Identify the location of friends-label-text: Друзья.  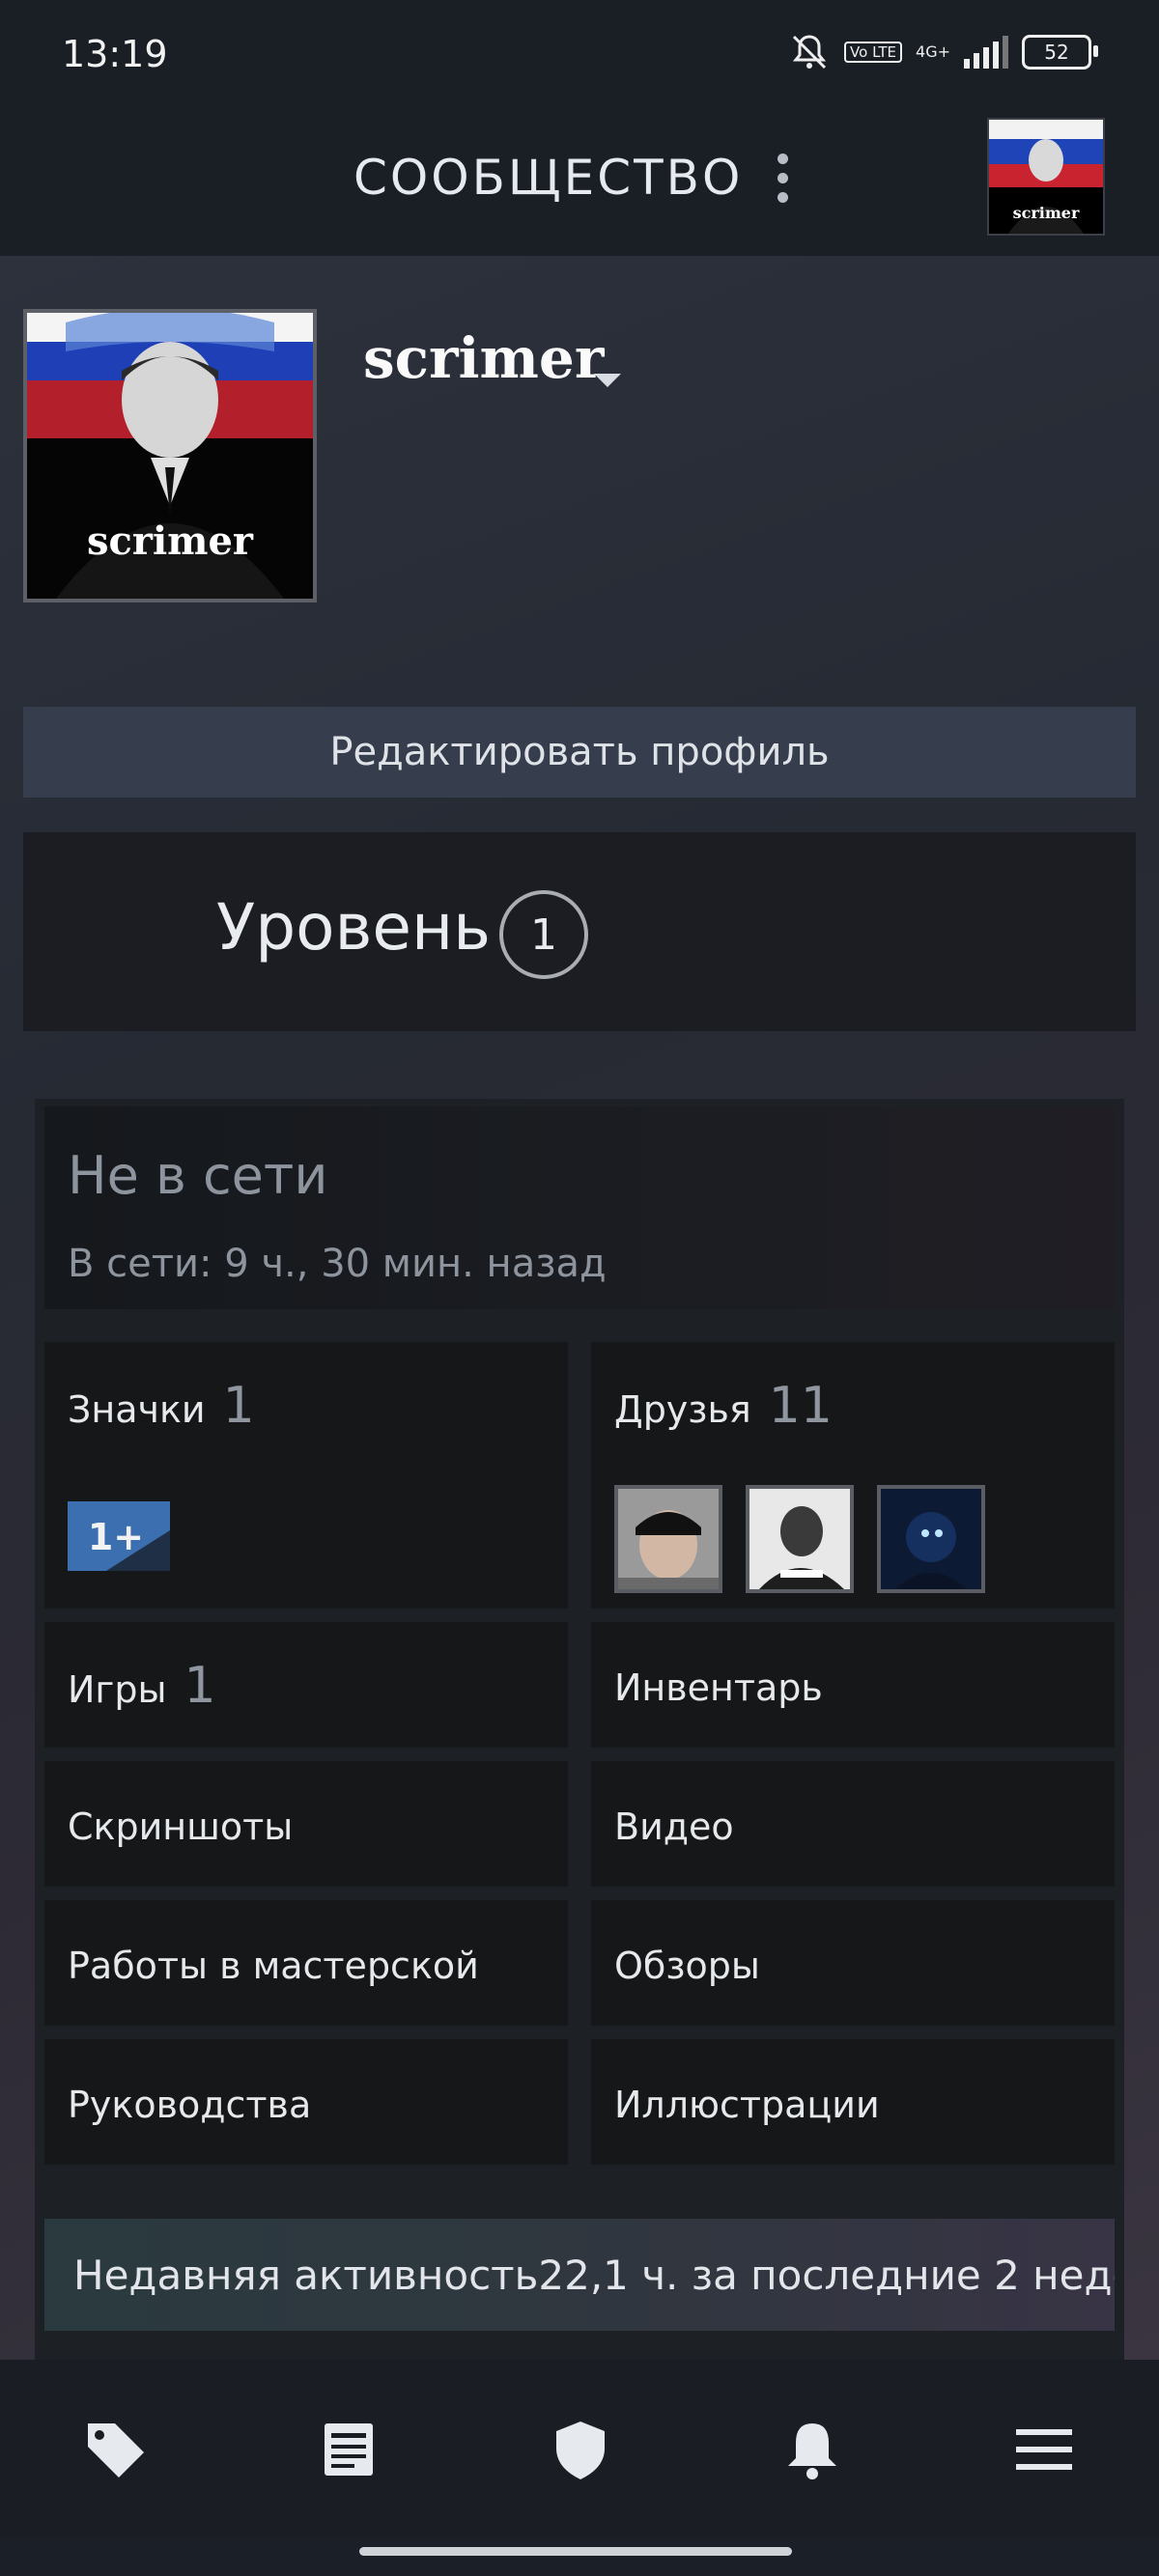
(682, 1410).